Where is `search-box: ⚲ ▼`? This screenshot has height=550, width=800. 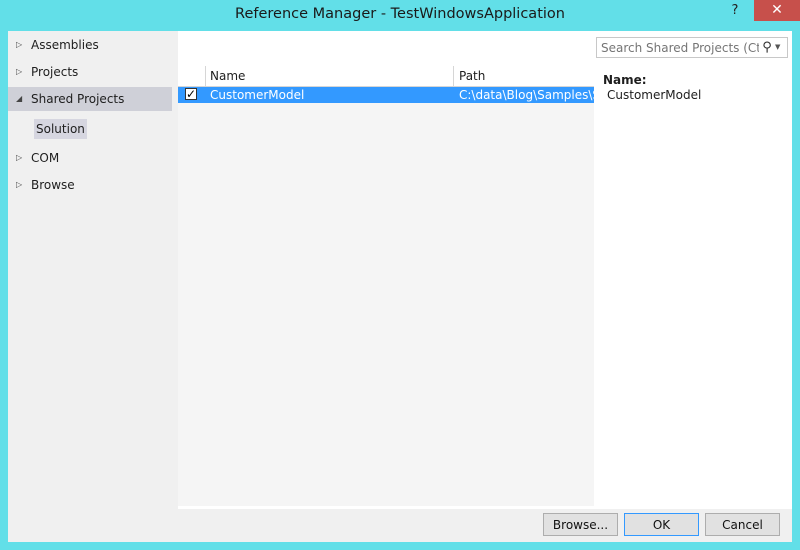 search-box: ⚲ ▼ is located at coordinates (692, 47).